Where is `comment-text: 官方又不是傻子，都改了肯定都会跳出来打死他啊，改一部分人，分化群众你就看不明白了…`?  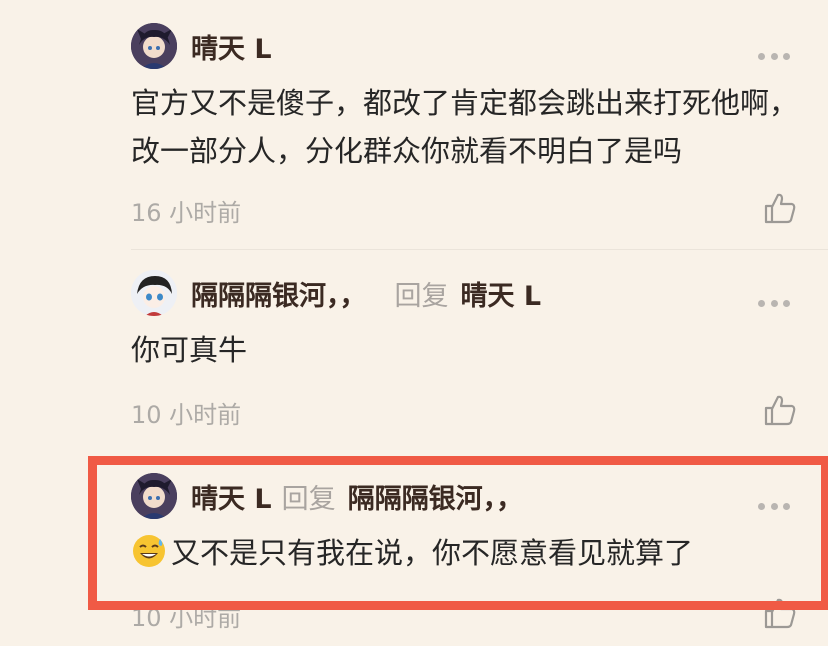
comment-text: 官方又不是傻子，都改了肯定都会跳出来打死他啊，改一部分人，分化群众你就看不明白了… is located at coordinates (465, 127).